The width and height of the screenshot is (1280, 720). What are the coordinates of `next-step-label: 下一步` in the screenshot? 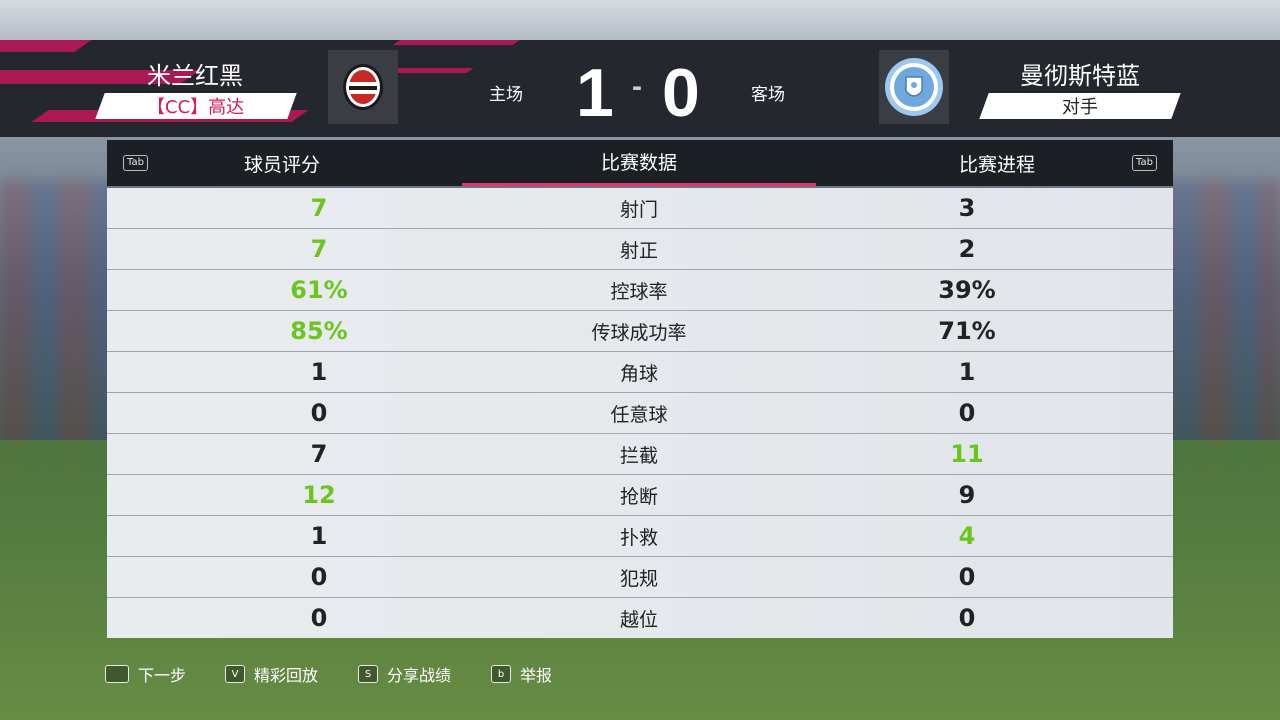 It's located at (162, 675).